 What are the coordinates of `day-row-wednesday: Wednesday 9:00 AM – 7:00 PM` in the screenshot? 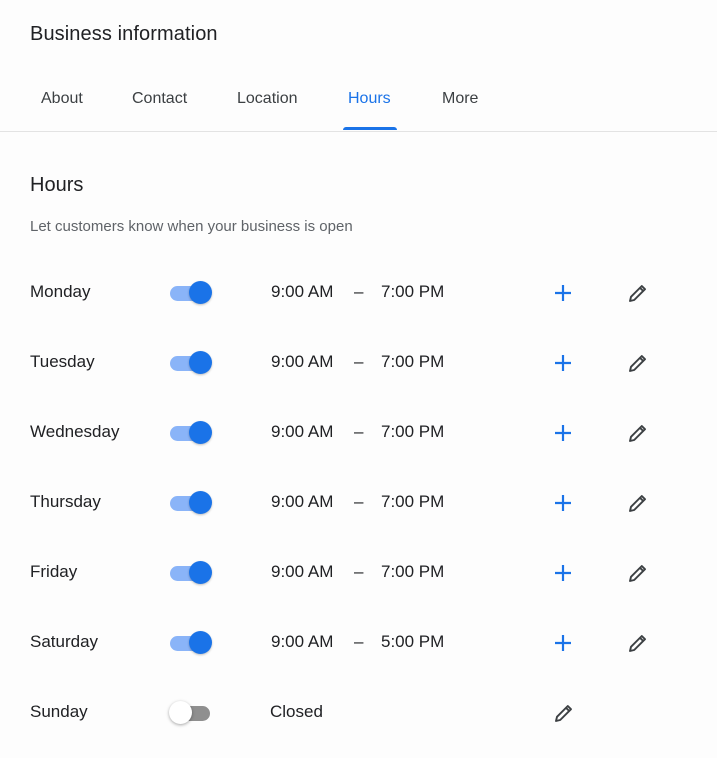 It's located at (358, 433).